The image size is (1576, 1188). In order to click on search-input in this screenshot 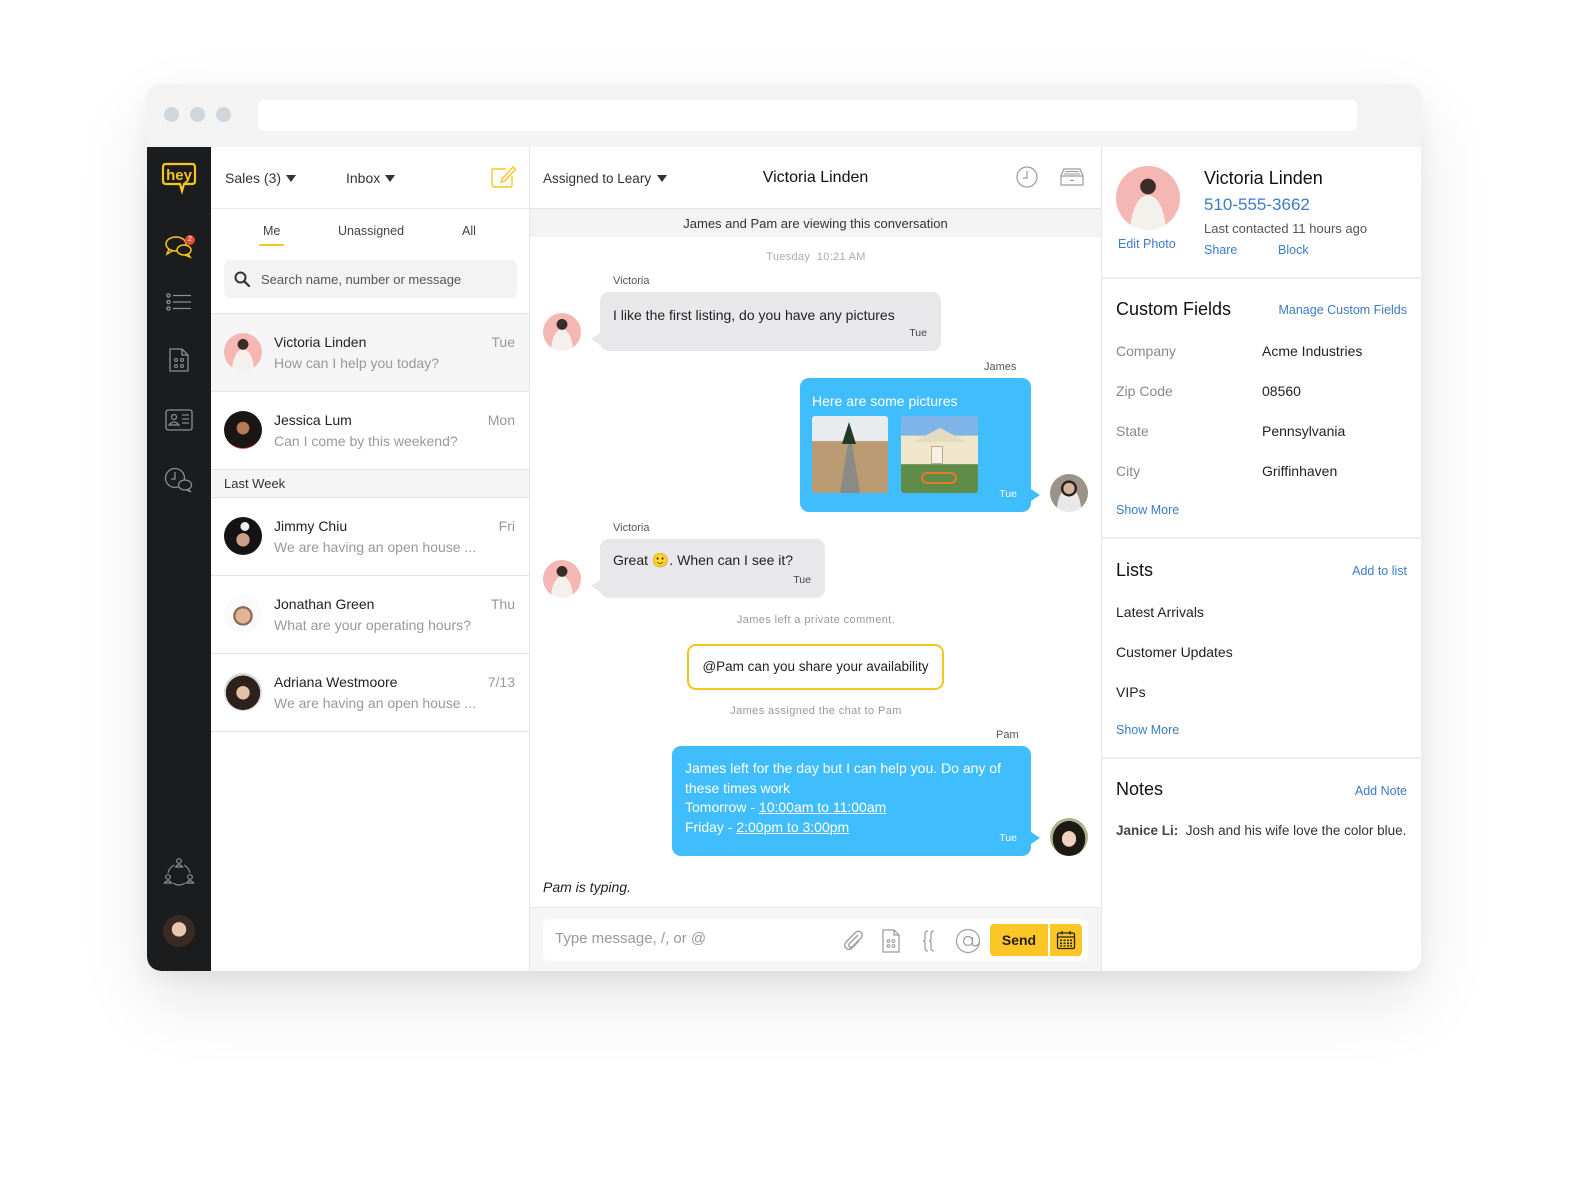, I will do `click(381, 279)`.